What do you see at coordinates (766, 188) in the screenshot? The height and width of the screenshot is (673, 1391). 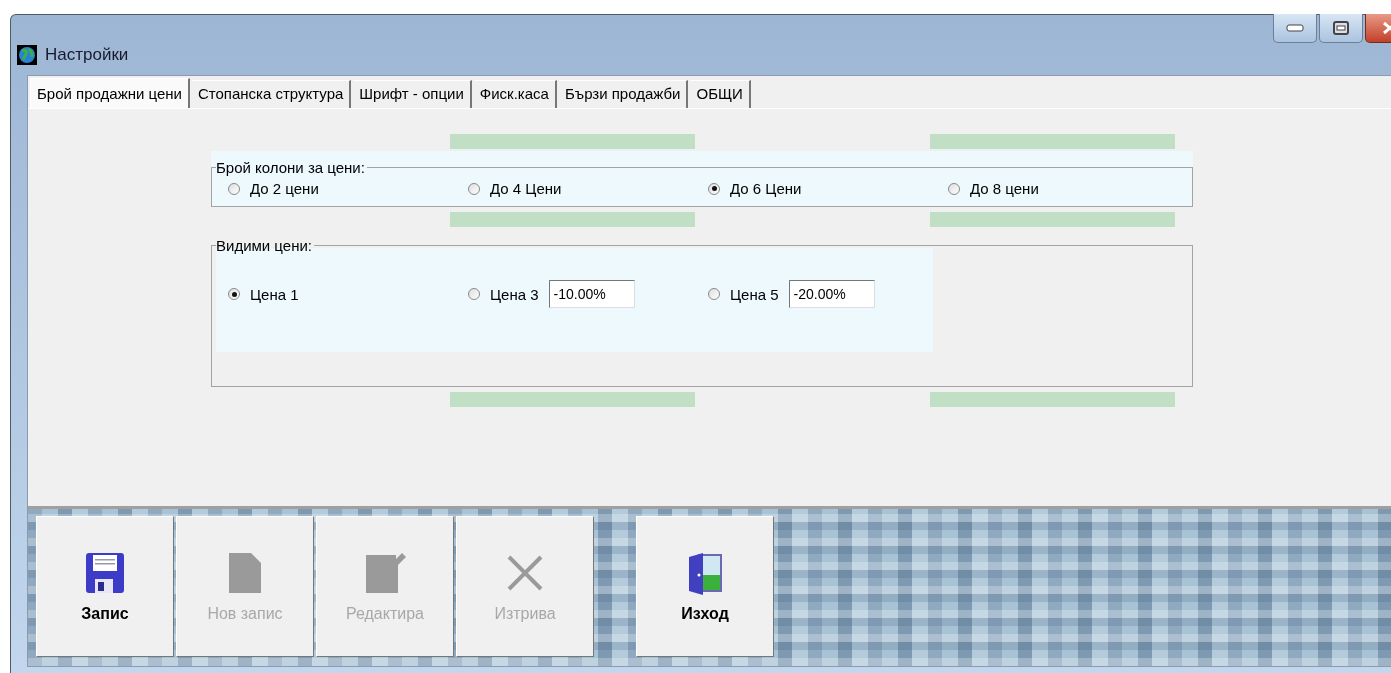 I see `radio-label: До 6 Цени` at bounding box center [766, 188].